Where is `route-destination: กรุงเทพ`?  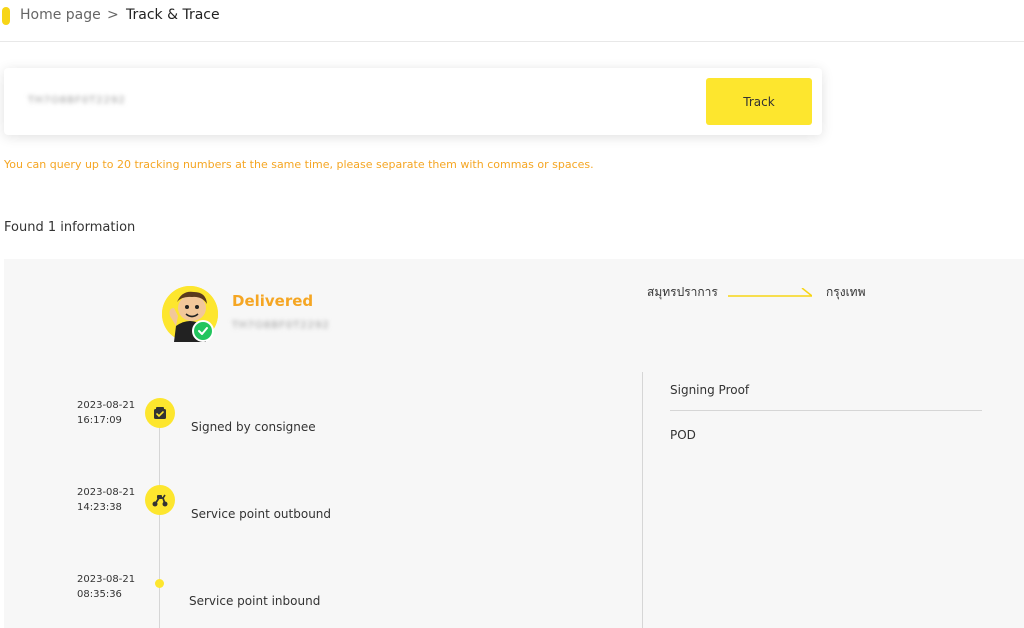
route-destination: กรุงเทพ is located at coordinates (846, 292).